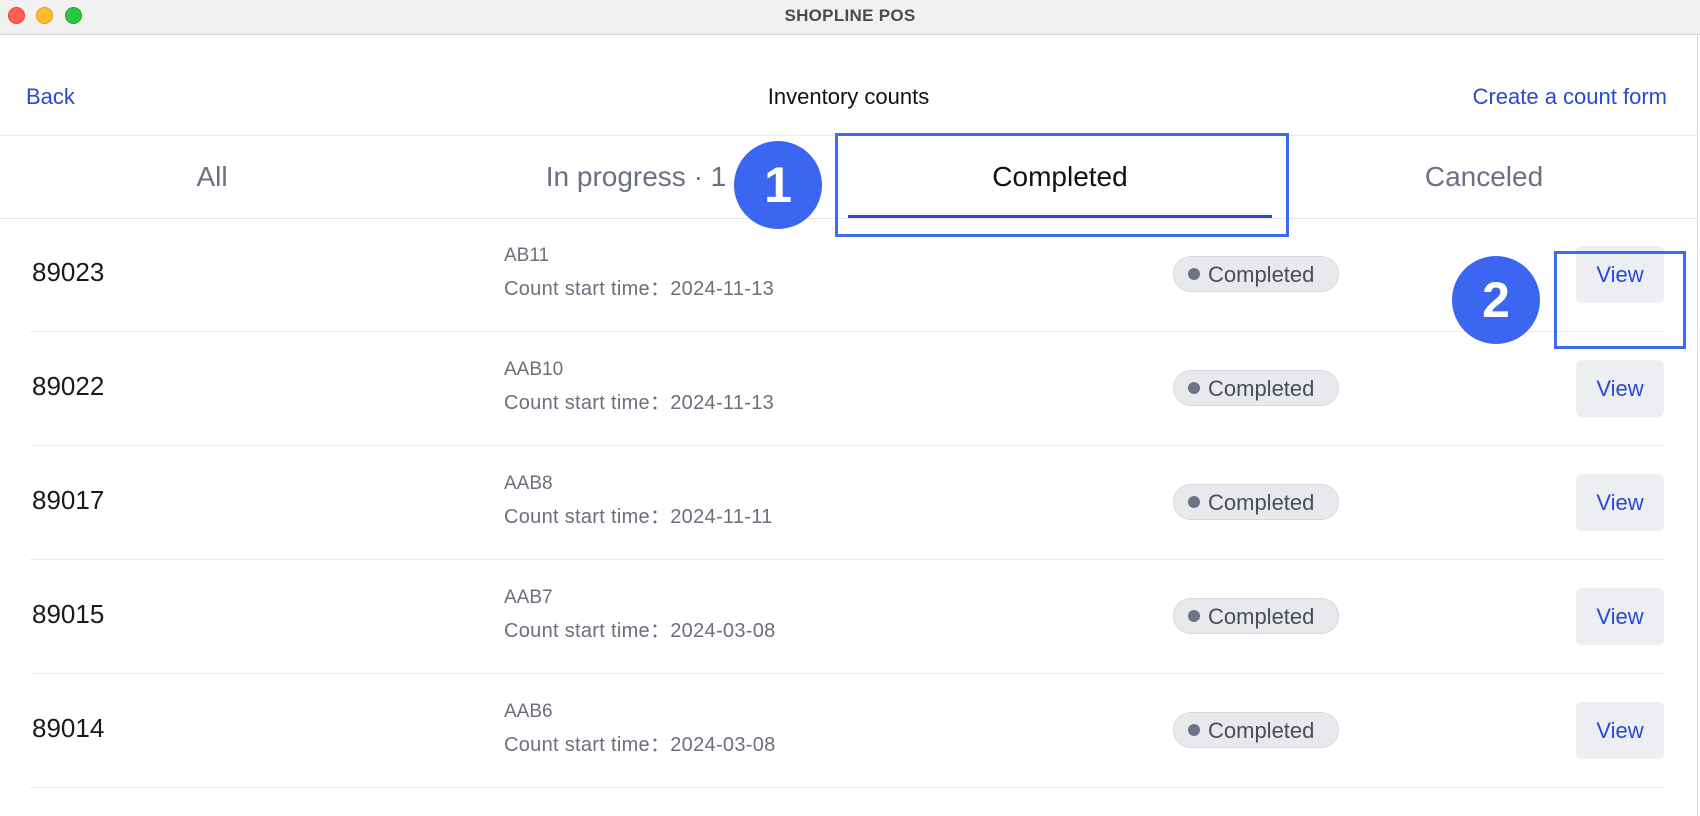 The width and height of the screenshot is (1700, 816). I want to click on count-name: AB11, so click(527, 255).